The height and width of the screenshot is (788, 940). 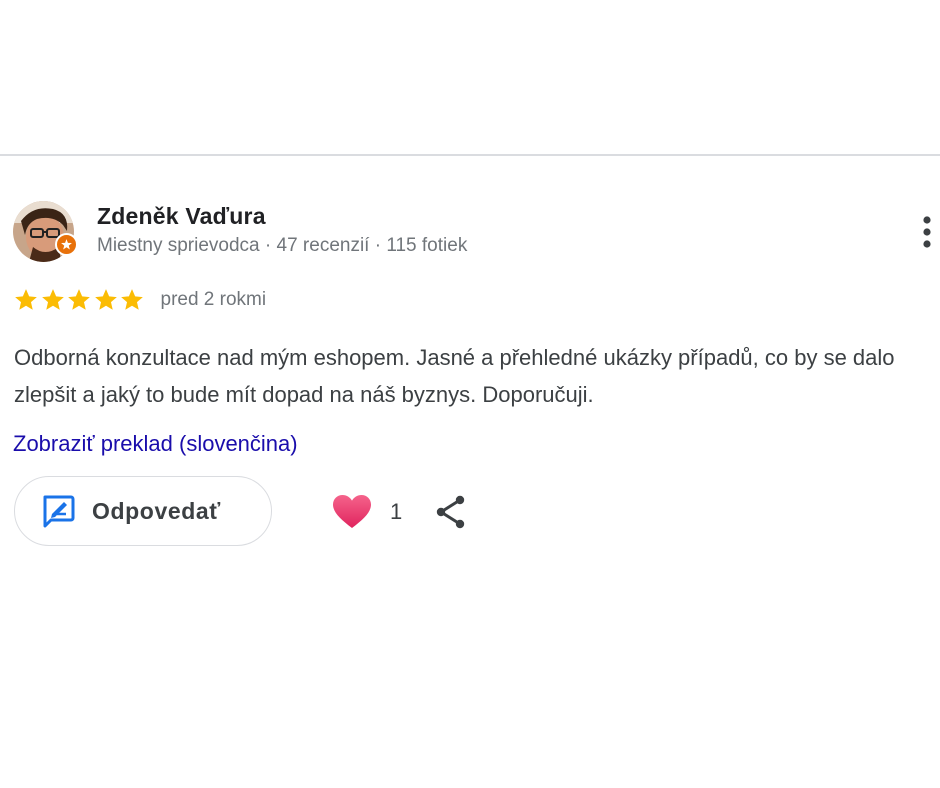 What do you see at coordinates (470, 155) in the screenshot?
I see `section-divider` at bounding box center [470, 155].